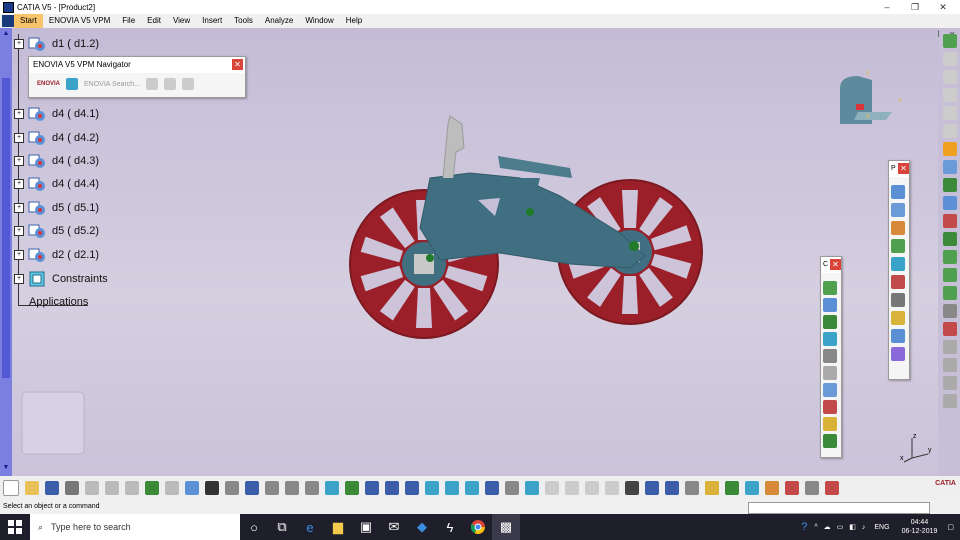  What do you see at coordinates (506, 527) in the screenshot?
I see `catia-task-icon: ▩` at bounding box center [506, 527].